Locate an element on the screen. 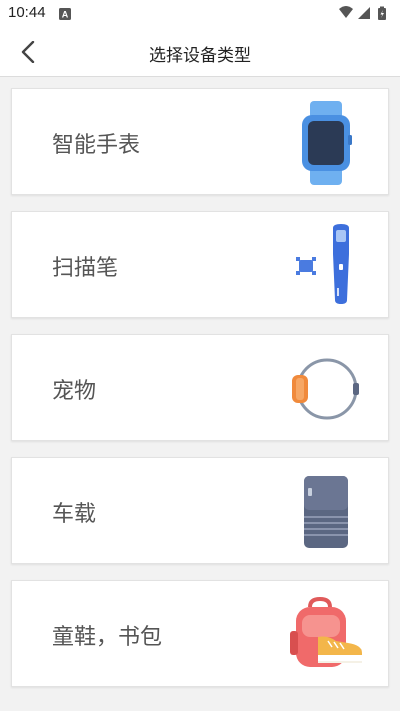 The image size is (400, 711). device-card-label: 宠物 is located at coordinates (74, 391).